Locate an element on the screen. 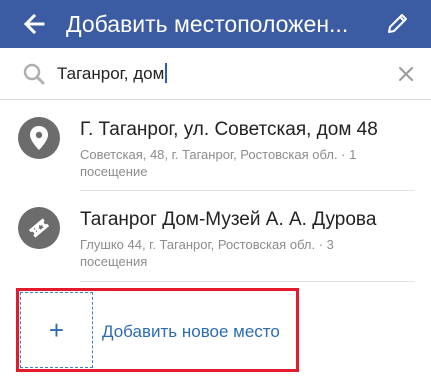 This screenshot has height=376, width=431. back-button is located at coordinates (34, 24).